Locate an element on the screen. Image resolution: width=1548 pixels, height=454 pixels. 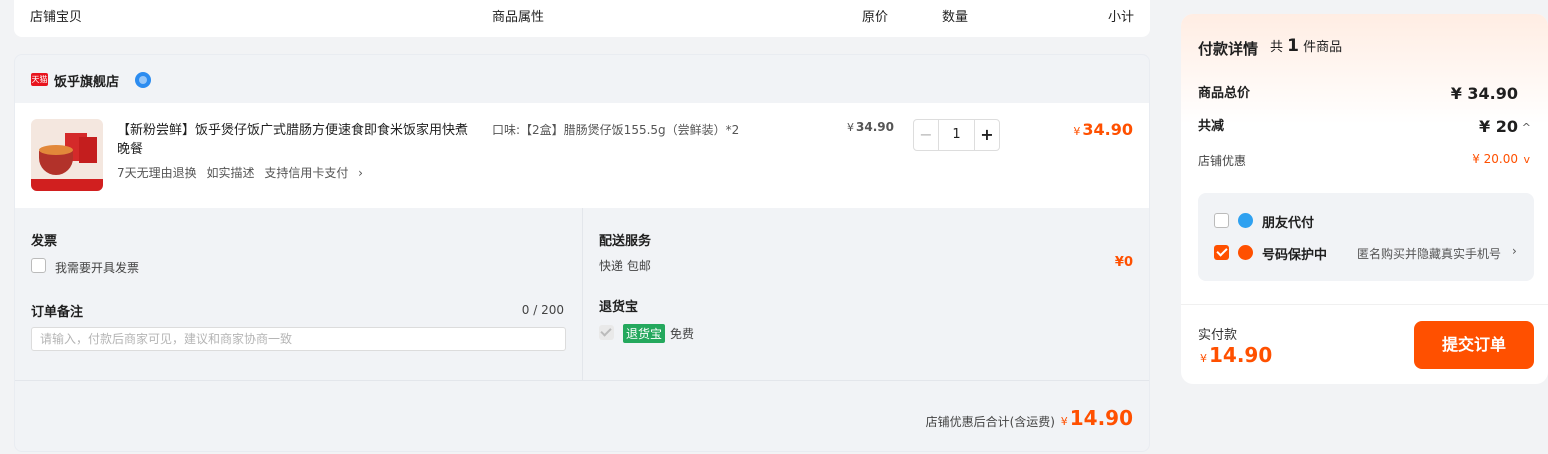
shop-discount-value: ¥ 20.00 is located at coordinates (1495, 159).